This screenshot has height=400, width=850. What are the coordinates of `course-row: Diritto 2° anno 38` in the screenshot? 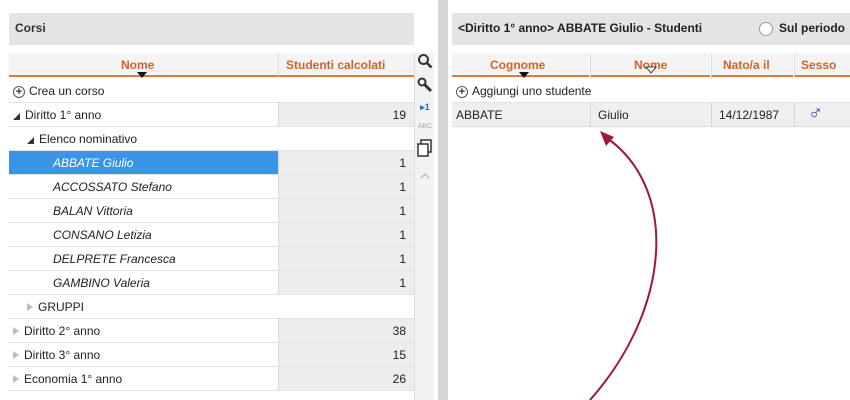 It's located at (211, 331).